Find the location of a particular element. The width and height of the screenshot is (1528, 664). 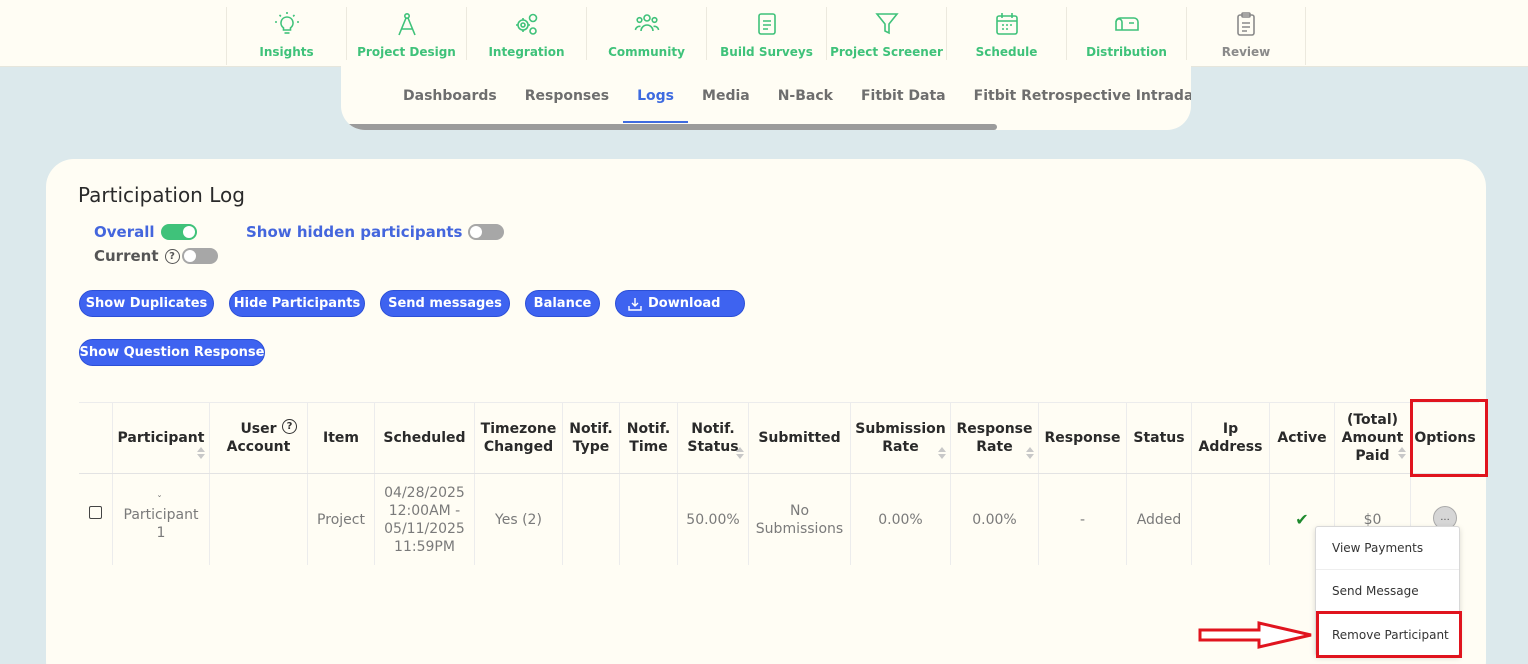

download-label: Download is located at coordinates (684, 303).